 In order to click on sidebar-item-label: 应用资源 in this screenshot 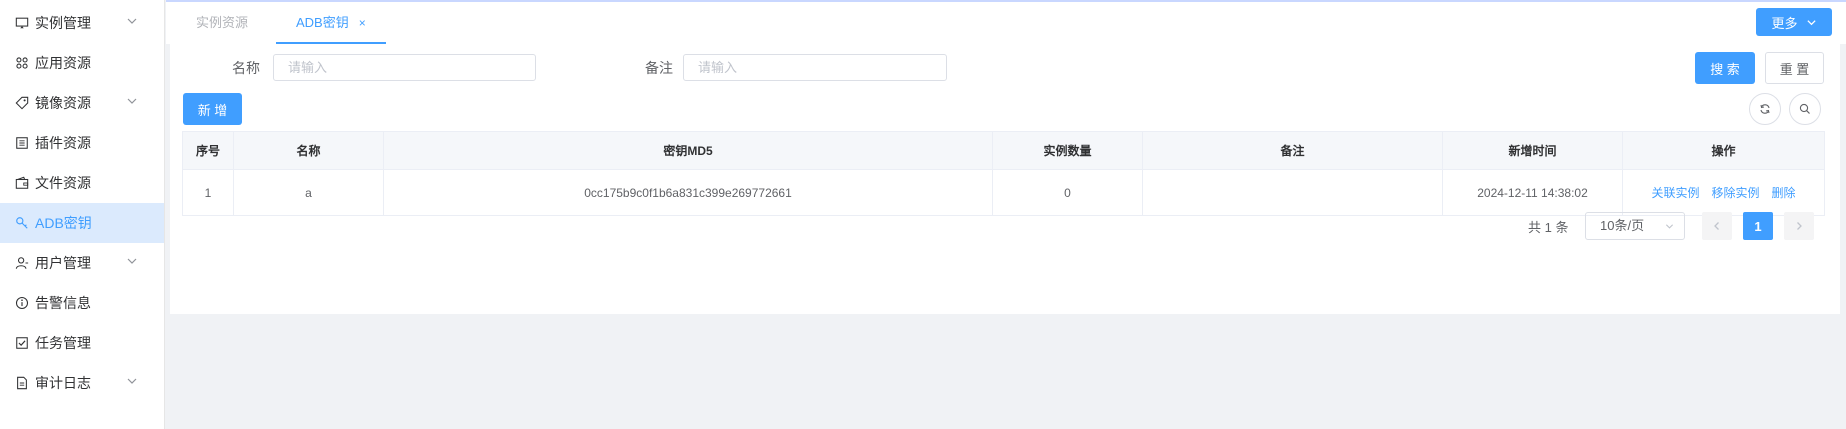, I will do `click(63, 63)`.